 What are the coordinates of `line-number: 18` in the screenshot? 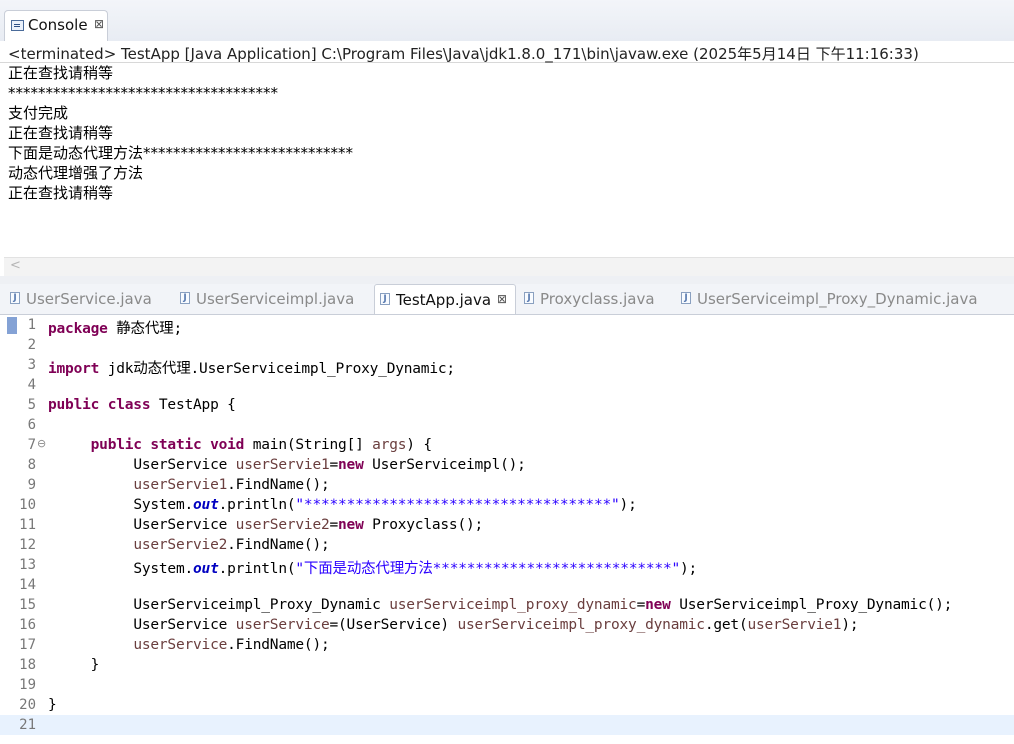 It's located at (27, 665).